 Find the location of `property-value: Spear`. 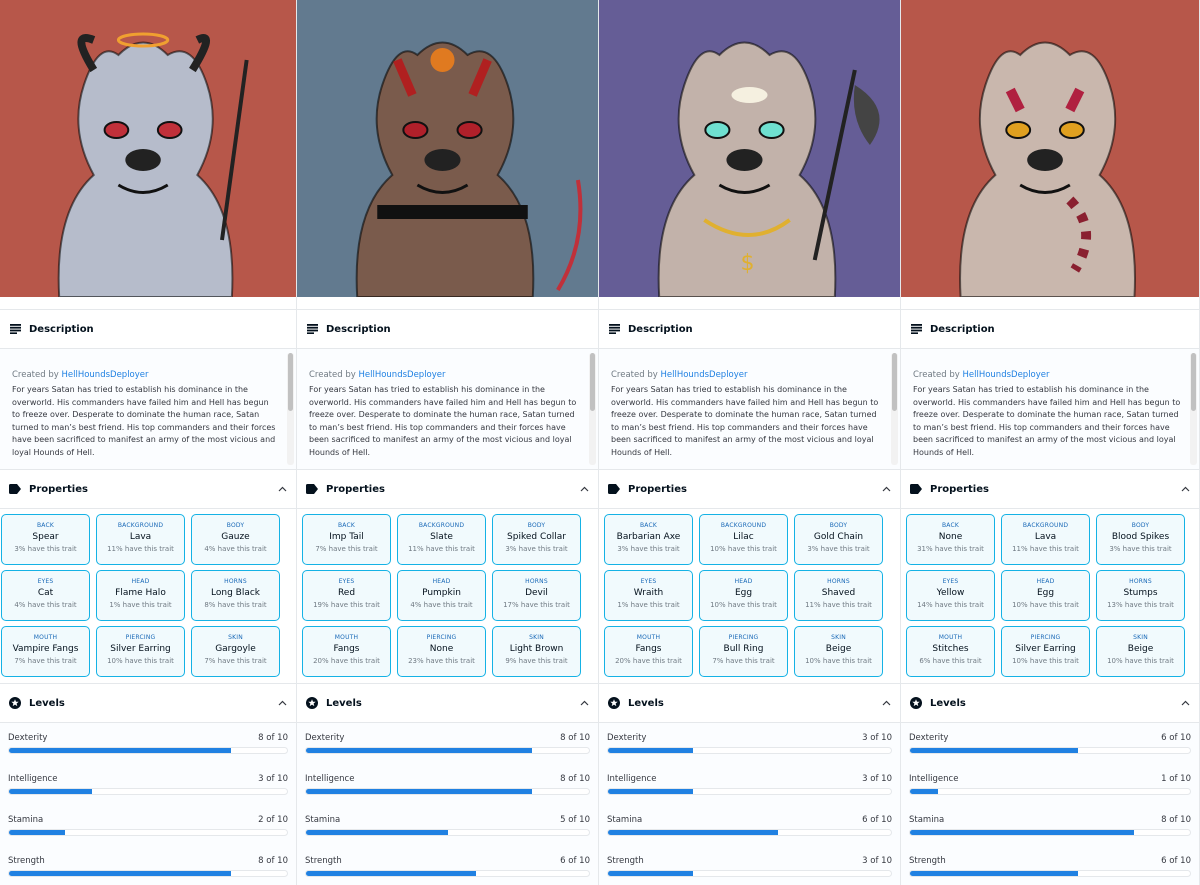

property-value: Spear is located at coordinates (45, 537).